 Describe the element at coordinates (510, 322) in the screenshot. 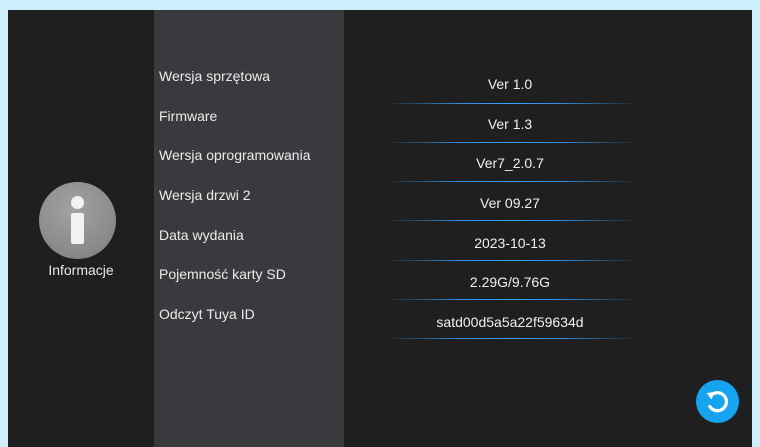

I see `value-tuya-id: satd00d5a5a22f59634d` at that location.